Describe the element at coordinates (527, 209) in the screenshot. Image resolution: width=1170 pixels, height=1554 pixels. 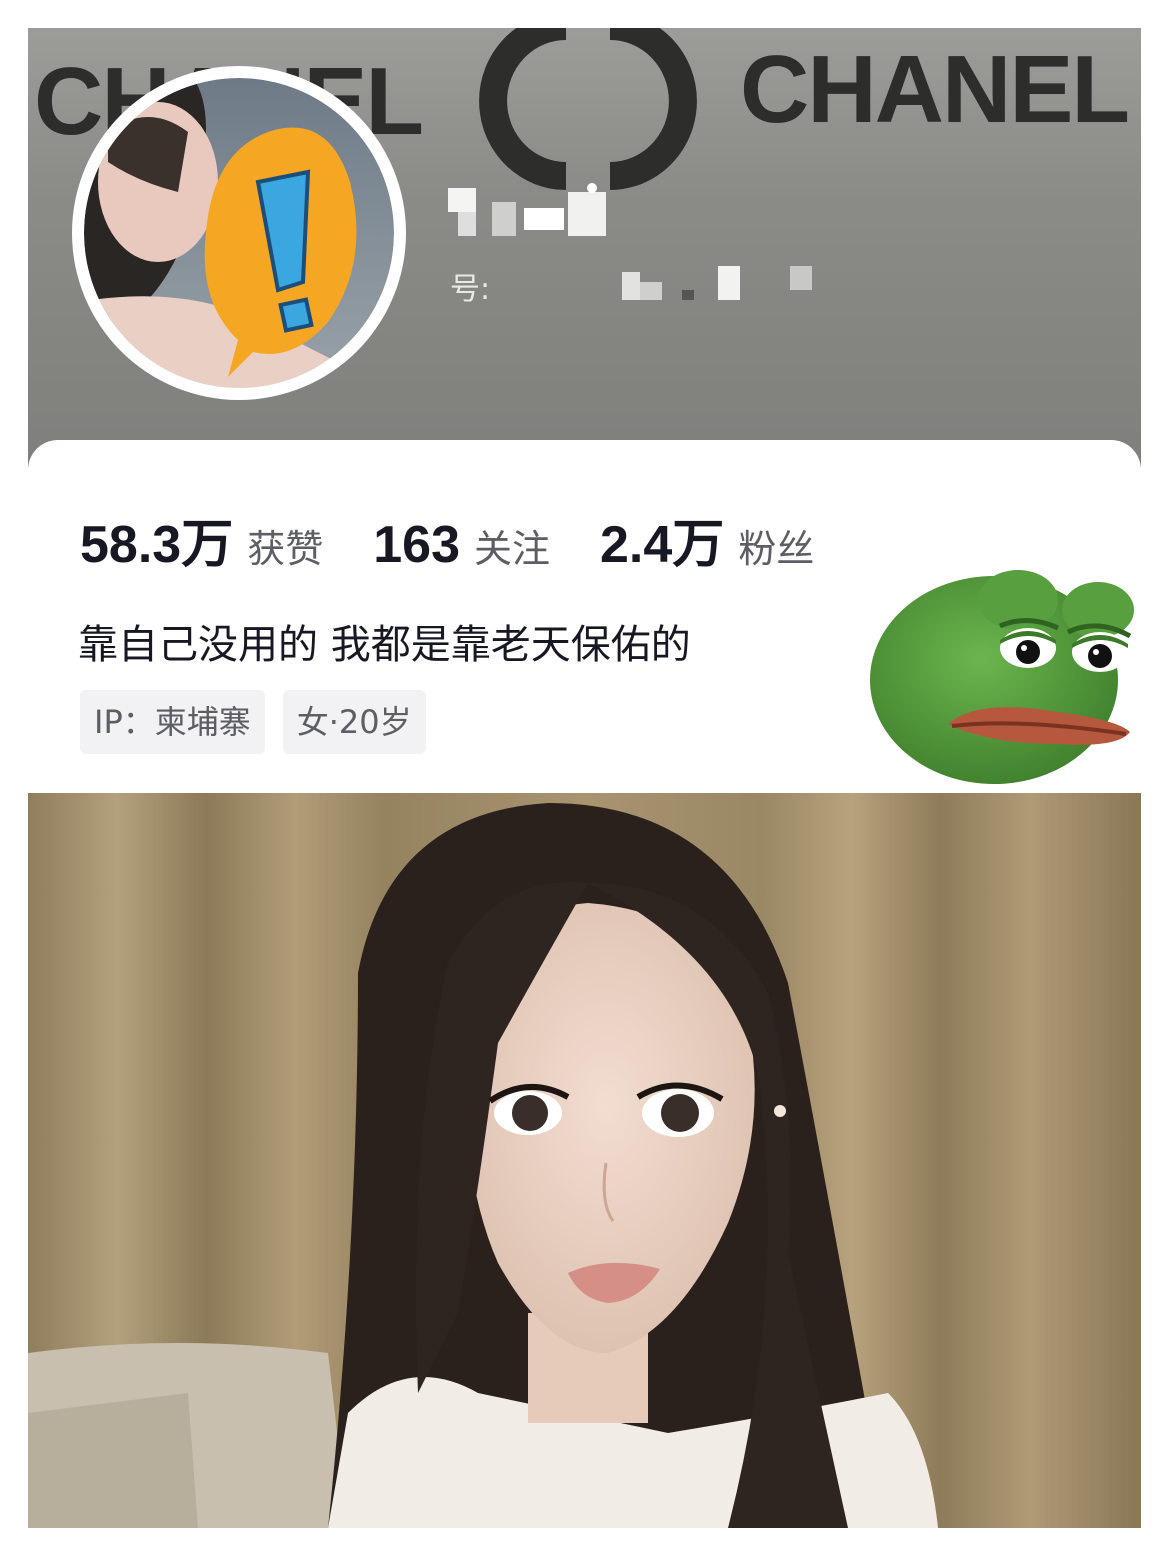
I see `username-redacted` at that location.